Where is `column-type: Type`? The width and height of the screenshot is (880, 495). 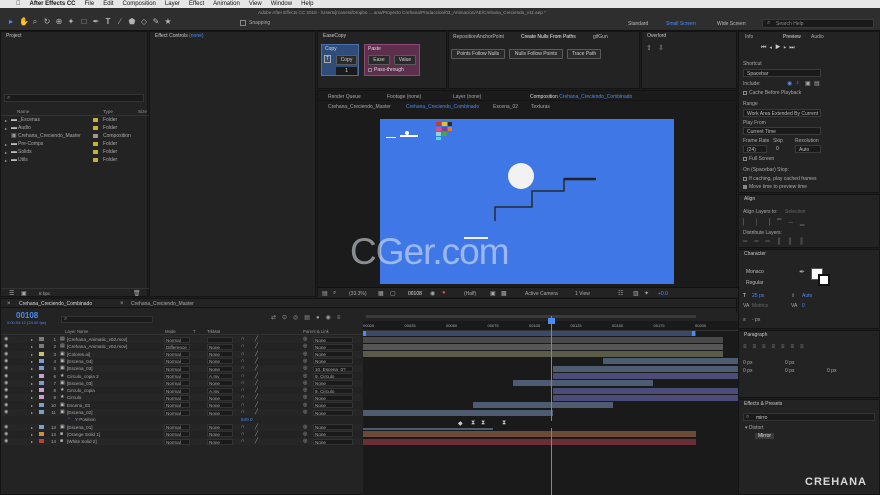 column-type: Type is located at coordinates (108, 111).